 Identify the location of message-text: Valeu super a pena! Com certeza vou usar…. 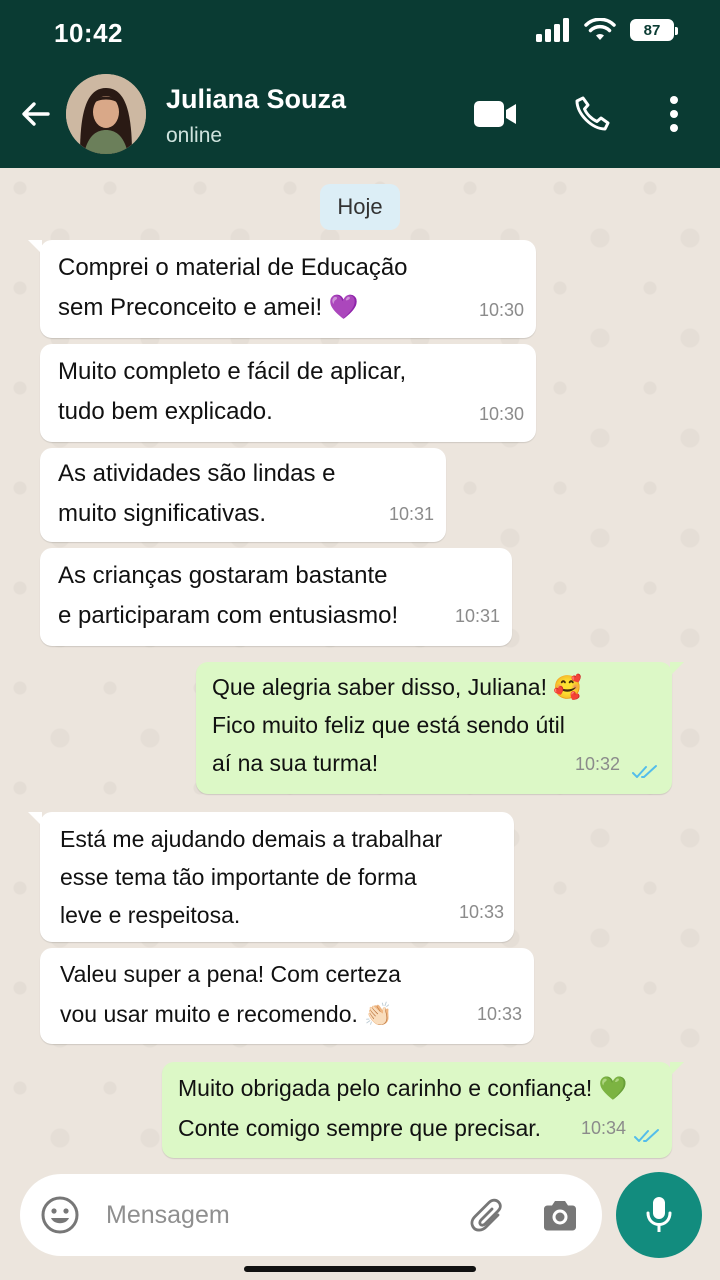
(230, 994).